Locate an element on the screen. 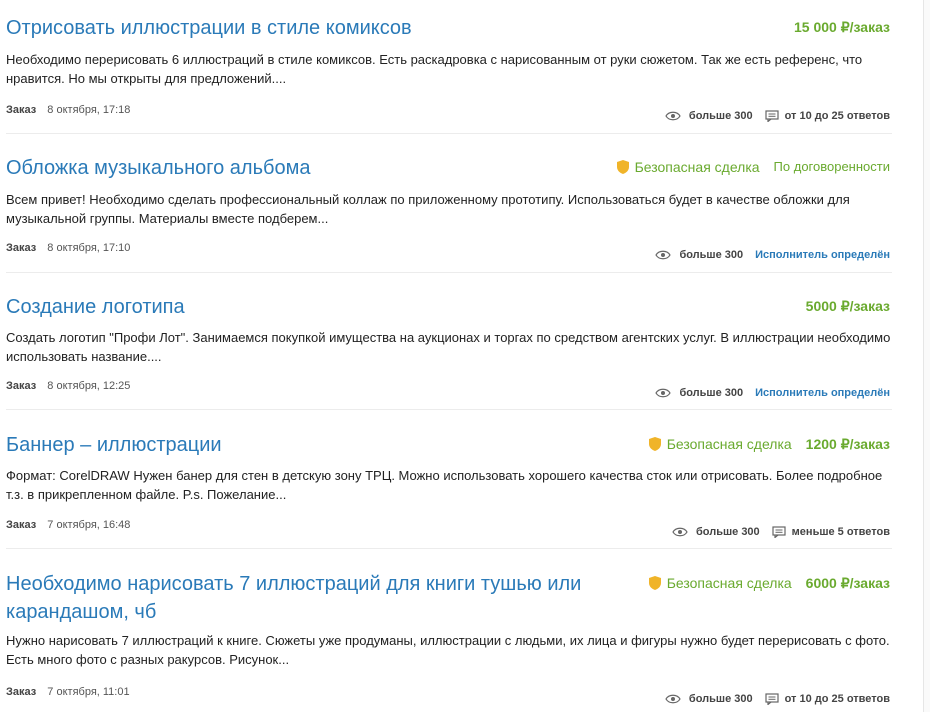  order-date: 8 октября, 12:25 is located at coordinates (89, 386).